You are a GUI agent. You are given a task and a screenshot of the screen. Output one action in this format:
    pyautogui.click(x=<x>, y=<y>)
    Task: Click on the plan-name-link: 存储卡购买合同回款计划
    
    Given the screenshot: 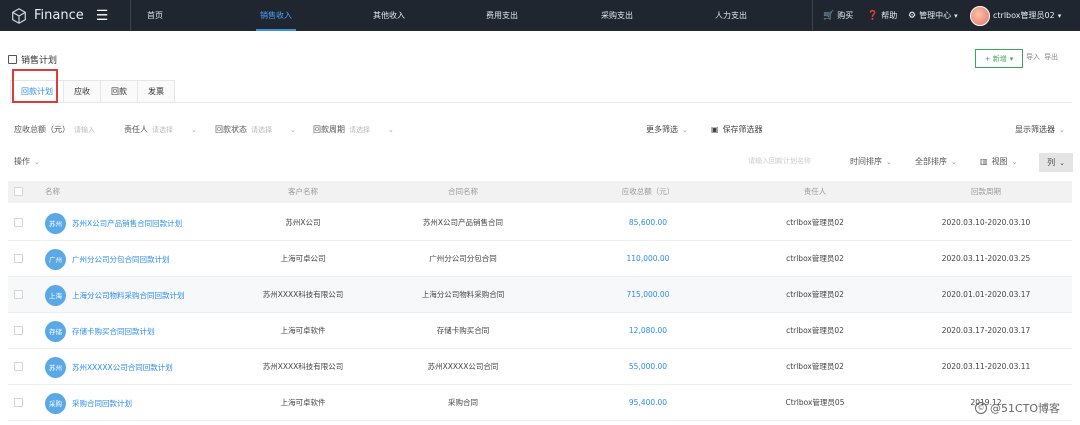 What is the action you would take?
    pyautogui.click(x=113, y=331)
    